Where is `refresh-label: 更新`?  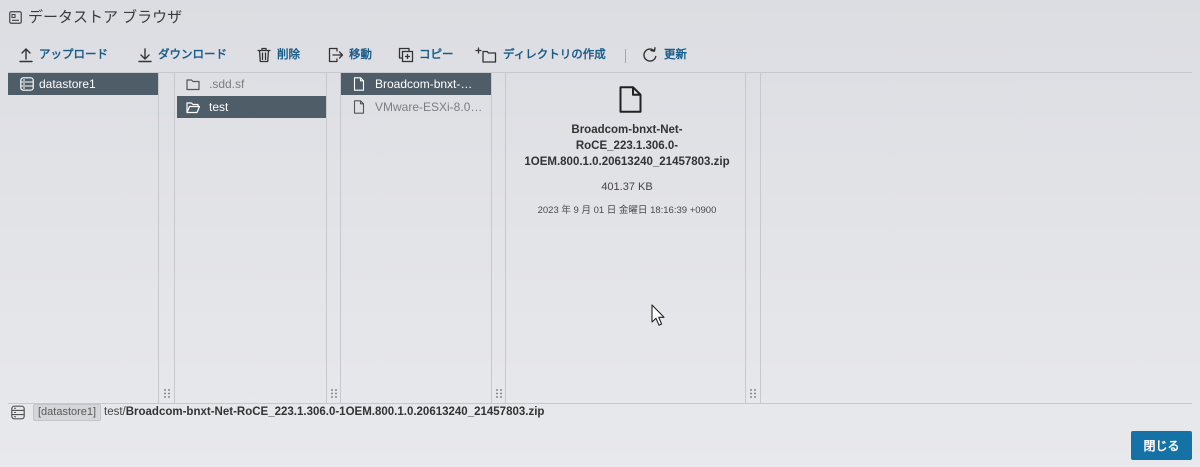
refresh-label: 更新 is located at coordinates (675, 55).